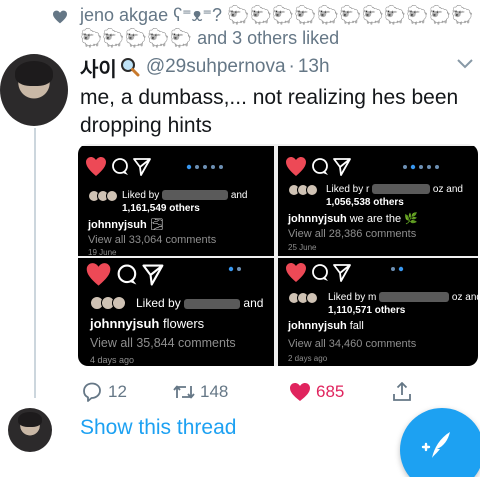 The image size is (480, 477). What do you see at coordinates (330, 391) in the screenshot?
I see `like-count: 685` at bounding box center [330, 391].